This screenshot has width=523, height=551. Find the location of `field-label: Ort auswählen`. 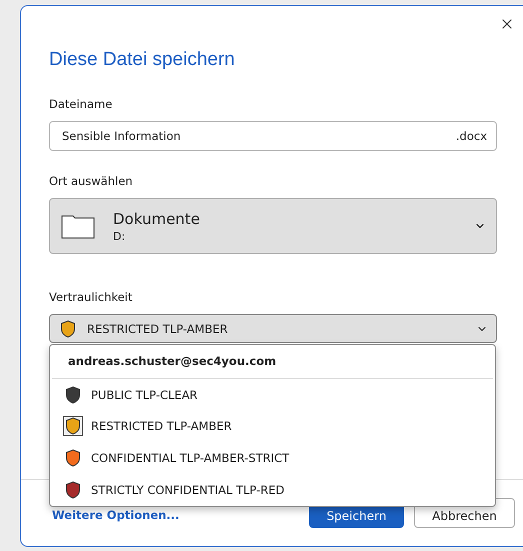

field-label: Ort auswählen is located at coordinates (91, 182).